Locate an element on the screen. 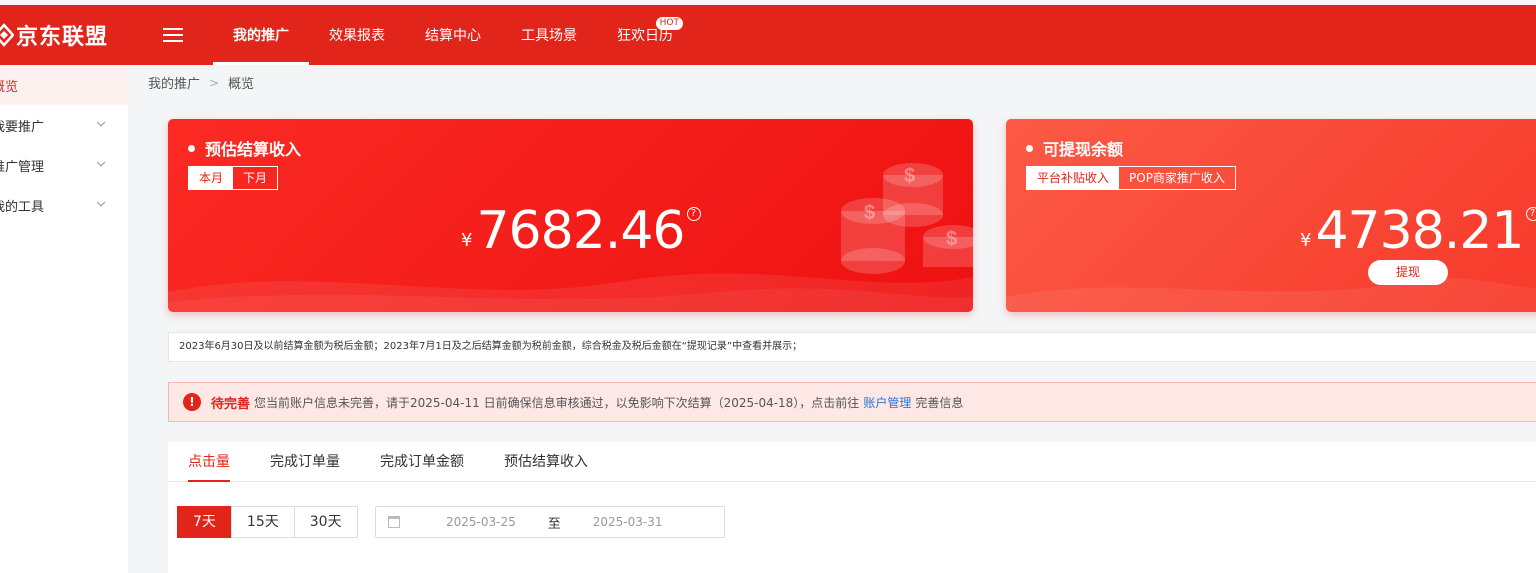 This screenshot has width=1536, height=573. tab-order-amount: 完成订单金额 is located at coordinates (422, 461).